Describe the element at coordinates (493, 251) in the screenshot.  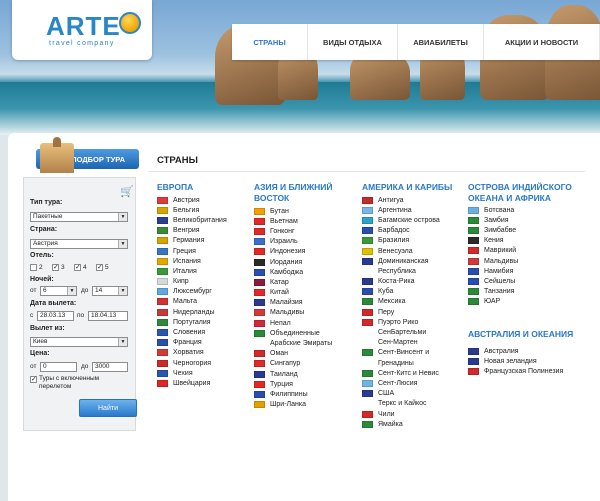
I see `country-link: Маврикий` at that location.